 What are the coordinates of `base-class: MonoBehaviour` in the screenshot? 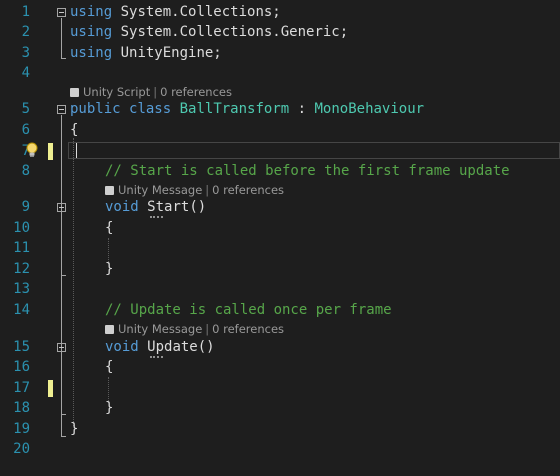 It's located at (369, 109).